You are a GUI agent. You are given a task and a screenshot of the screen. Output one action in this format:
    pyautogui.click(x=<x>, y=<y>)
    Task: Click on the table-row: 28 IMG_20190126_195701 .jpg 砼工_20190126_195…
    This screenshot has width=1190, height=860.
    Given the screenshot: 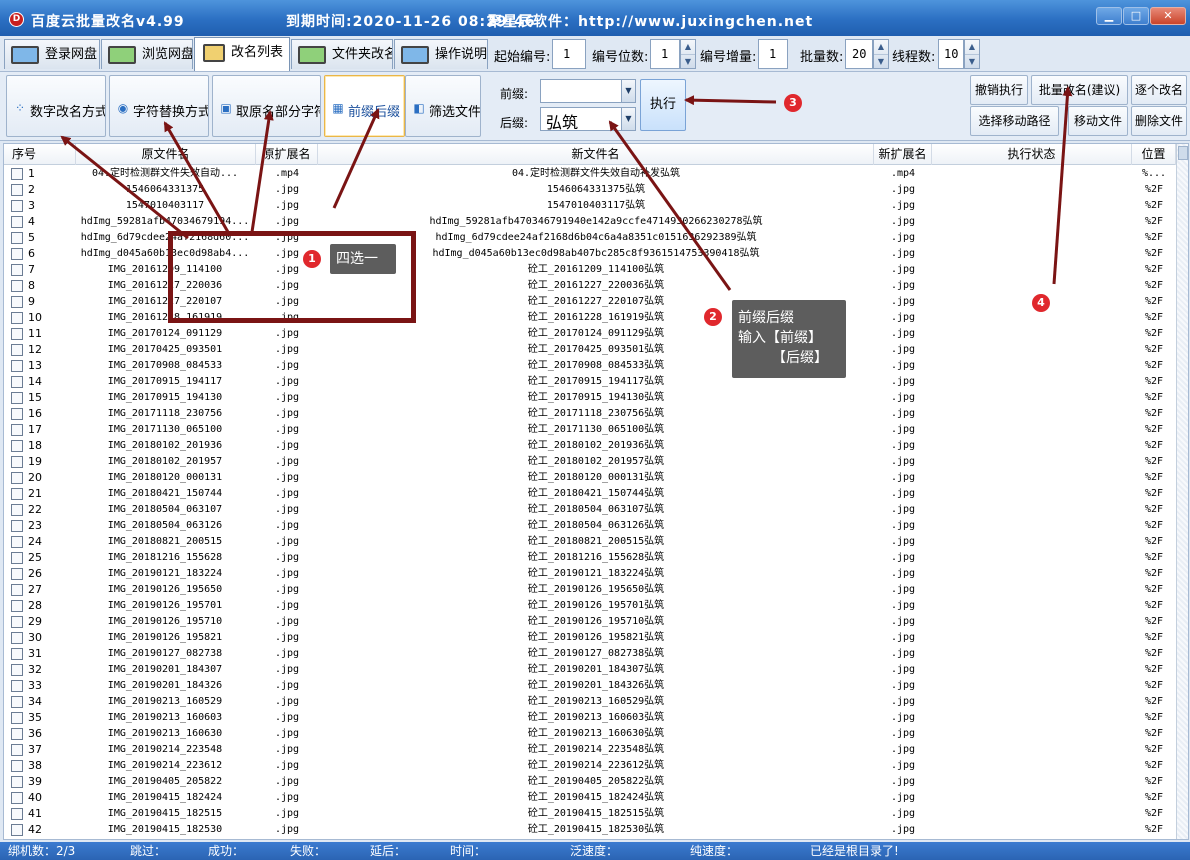 What is the action you would take?
    pyautogui.click(x=590, y=606)
    